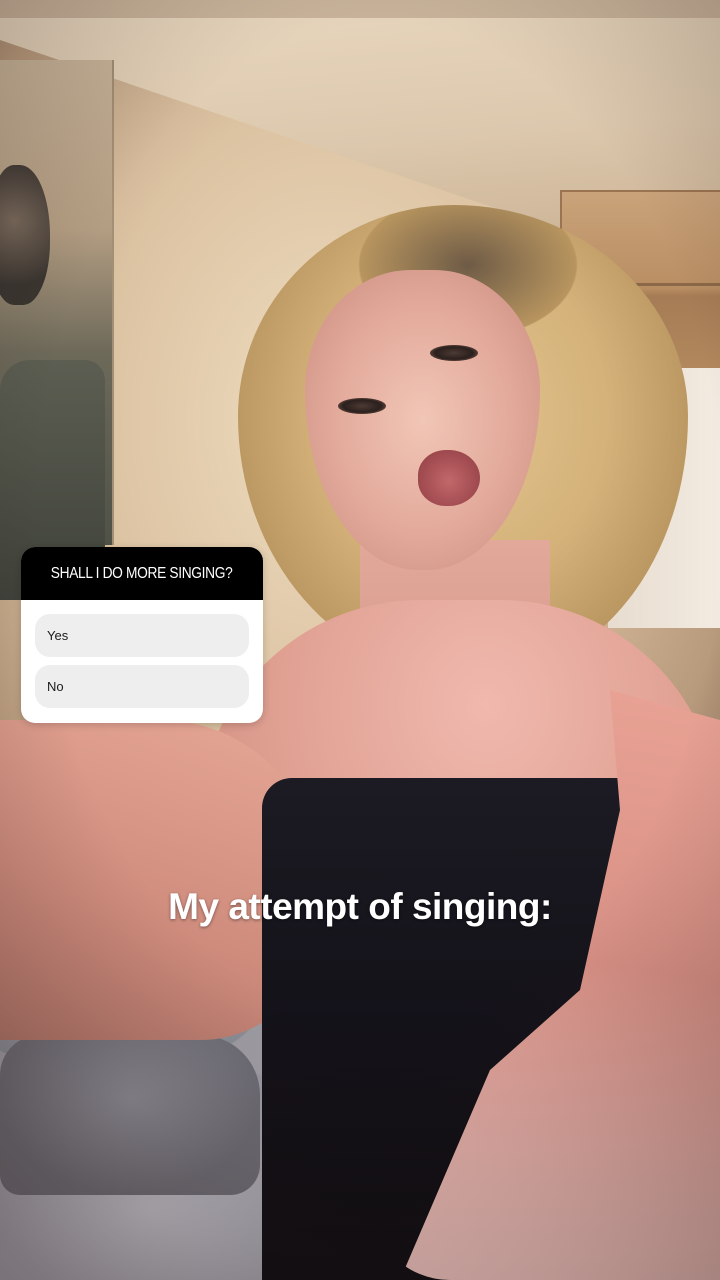  What do you see at coordinates (55, 686) in the screenshot?
I see `poll-option-label: No` at bounding box center [55, 686].